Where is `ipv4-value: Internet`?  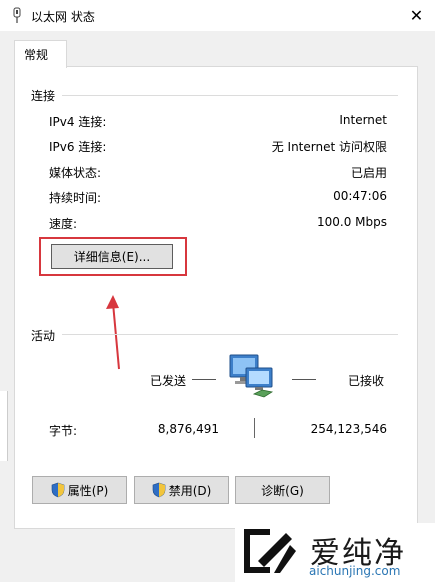 ipv4-value: Internet is located at coordinates (363, 120).